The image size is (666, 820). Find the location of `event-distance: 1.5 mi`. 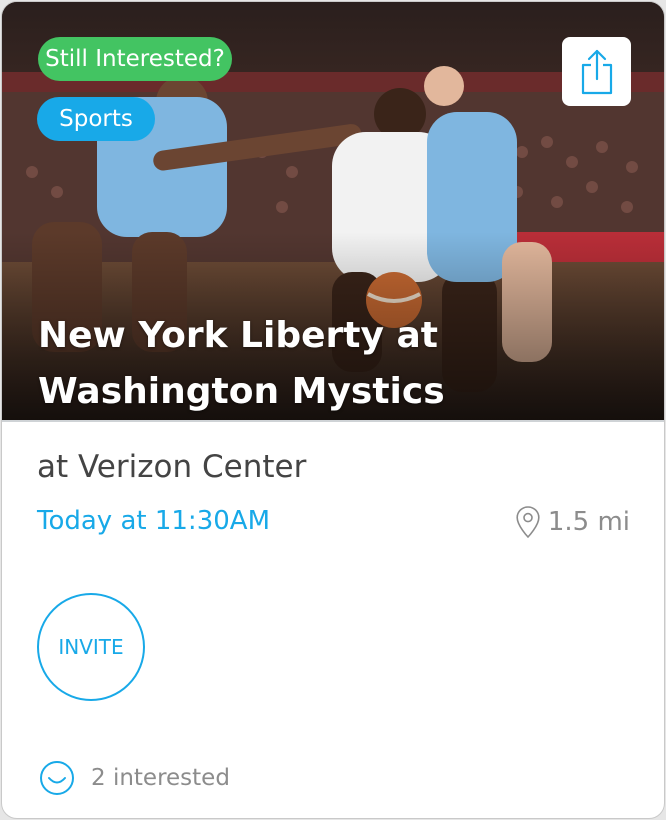

event-distance: 1.5 mi is located at coordinates (573, 522).